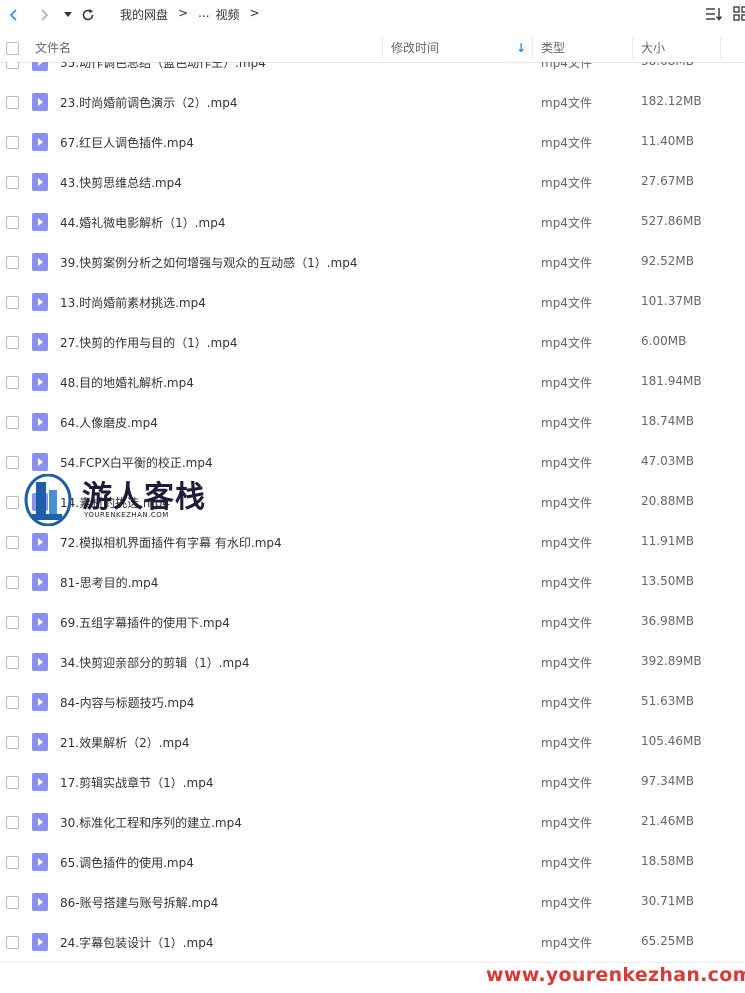 The height and width of the screenshot is (993, 745). What do you see at coordinates (12, 48) in the screenshot?
I see `select-all-checkbox` at bounding box center [12, 48].